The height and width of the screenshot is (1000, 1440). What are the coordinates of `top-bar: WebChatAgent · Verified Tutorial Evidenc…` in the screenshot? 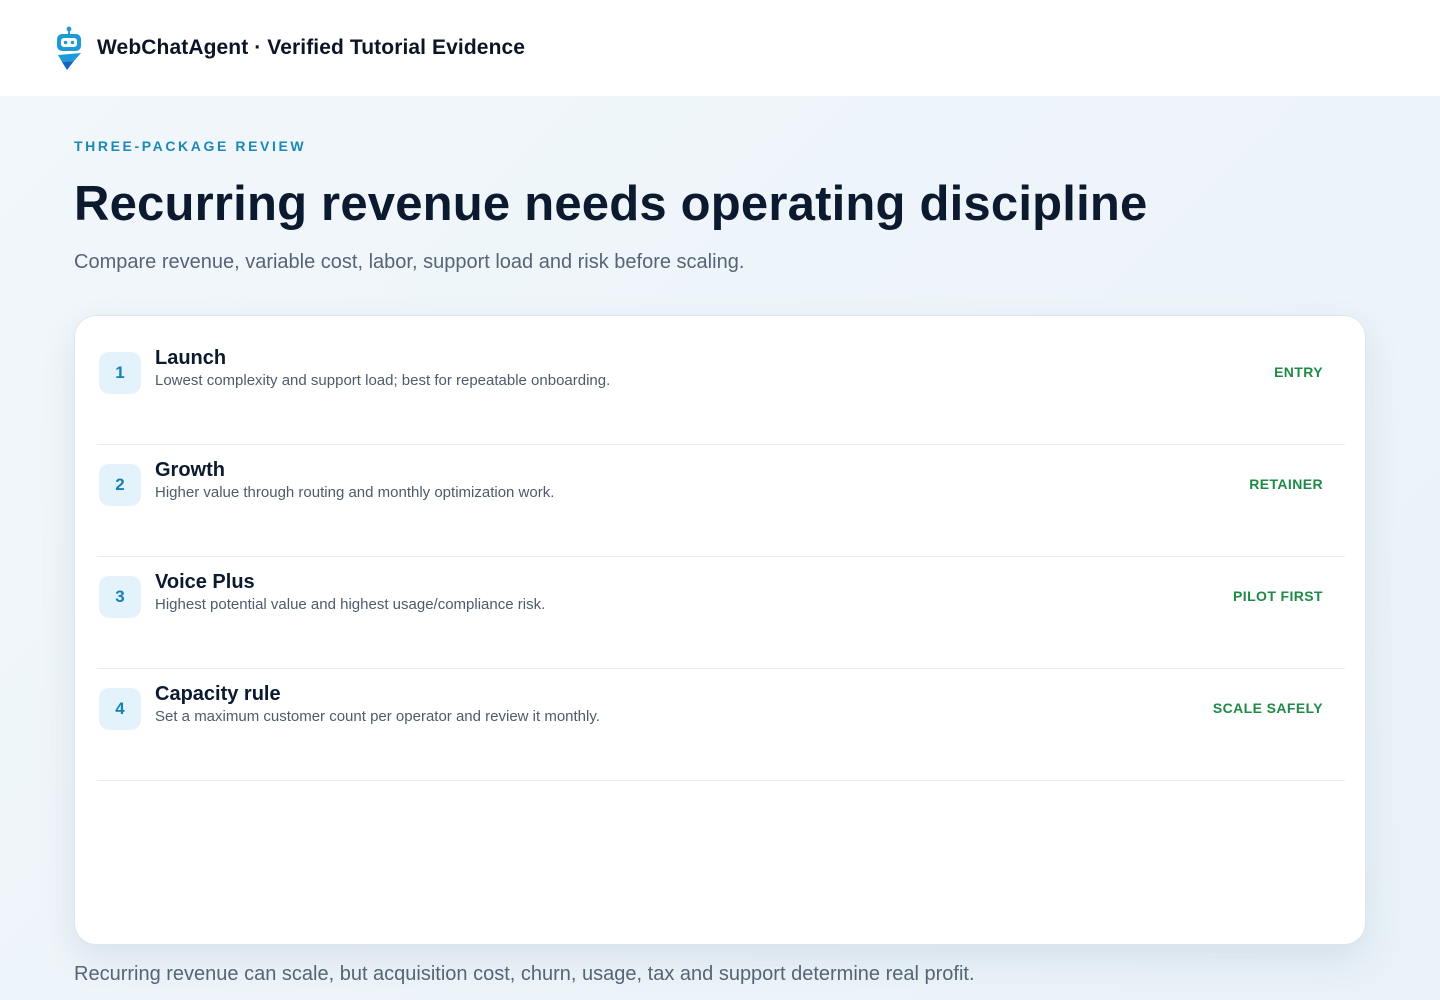 It's located at (720, 48).